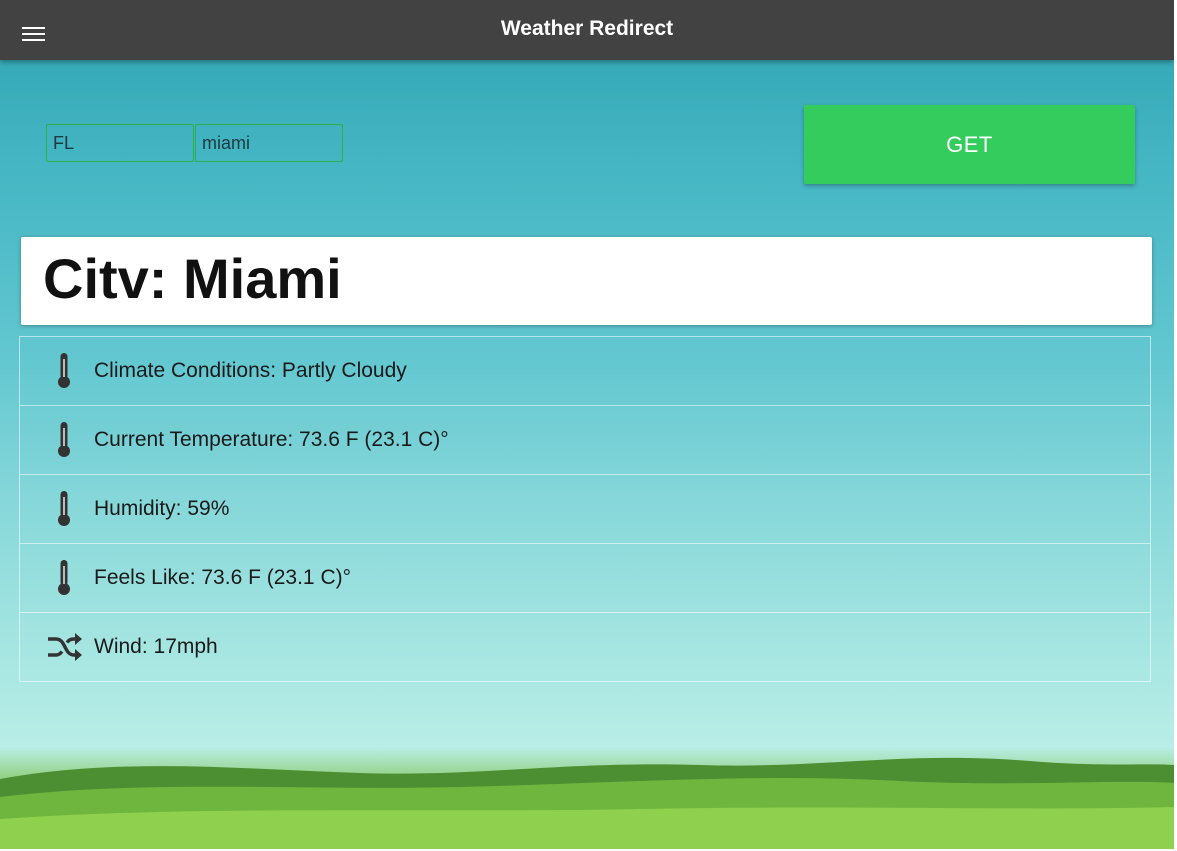 The image size is (1177, 851). I want to click on list-item-climate-conditions: Climate Conditions: Partly Cloudy, so click(585, 371).